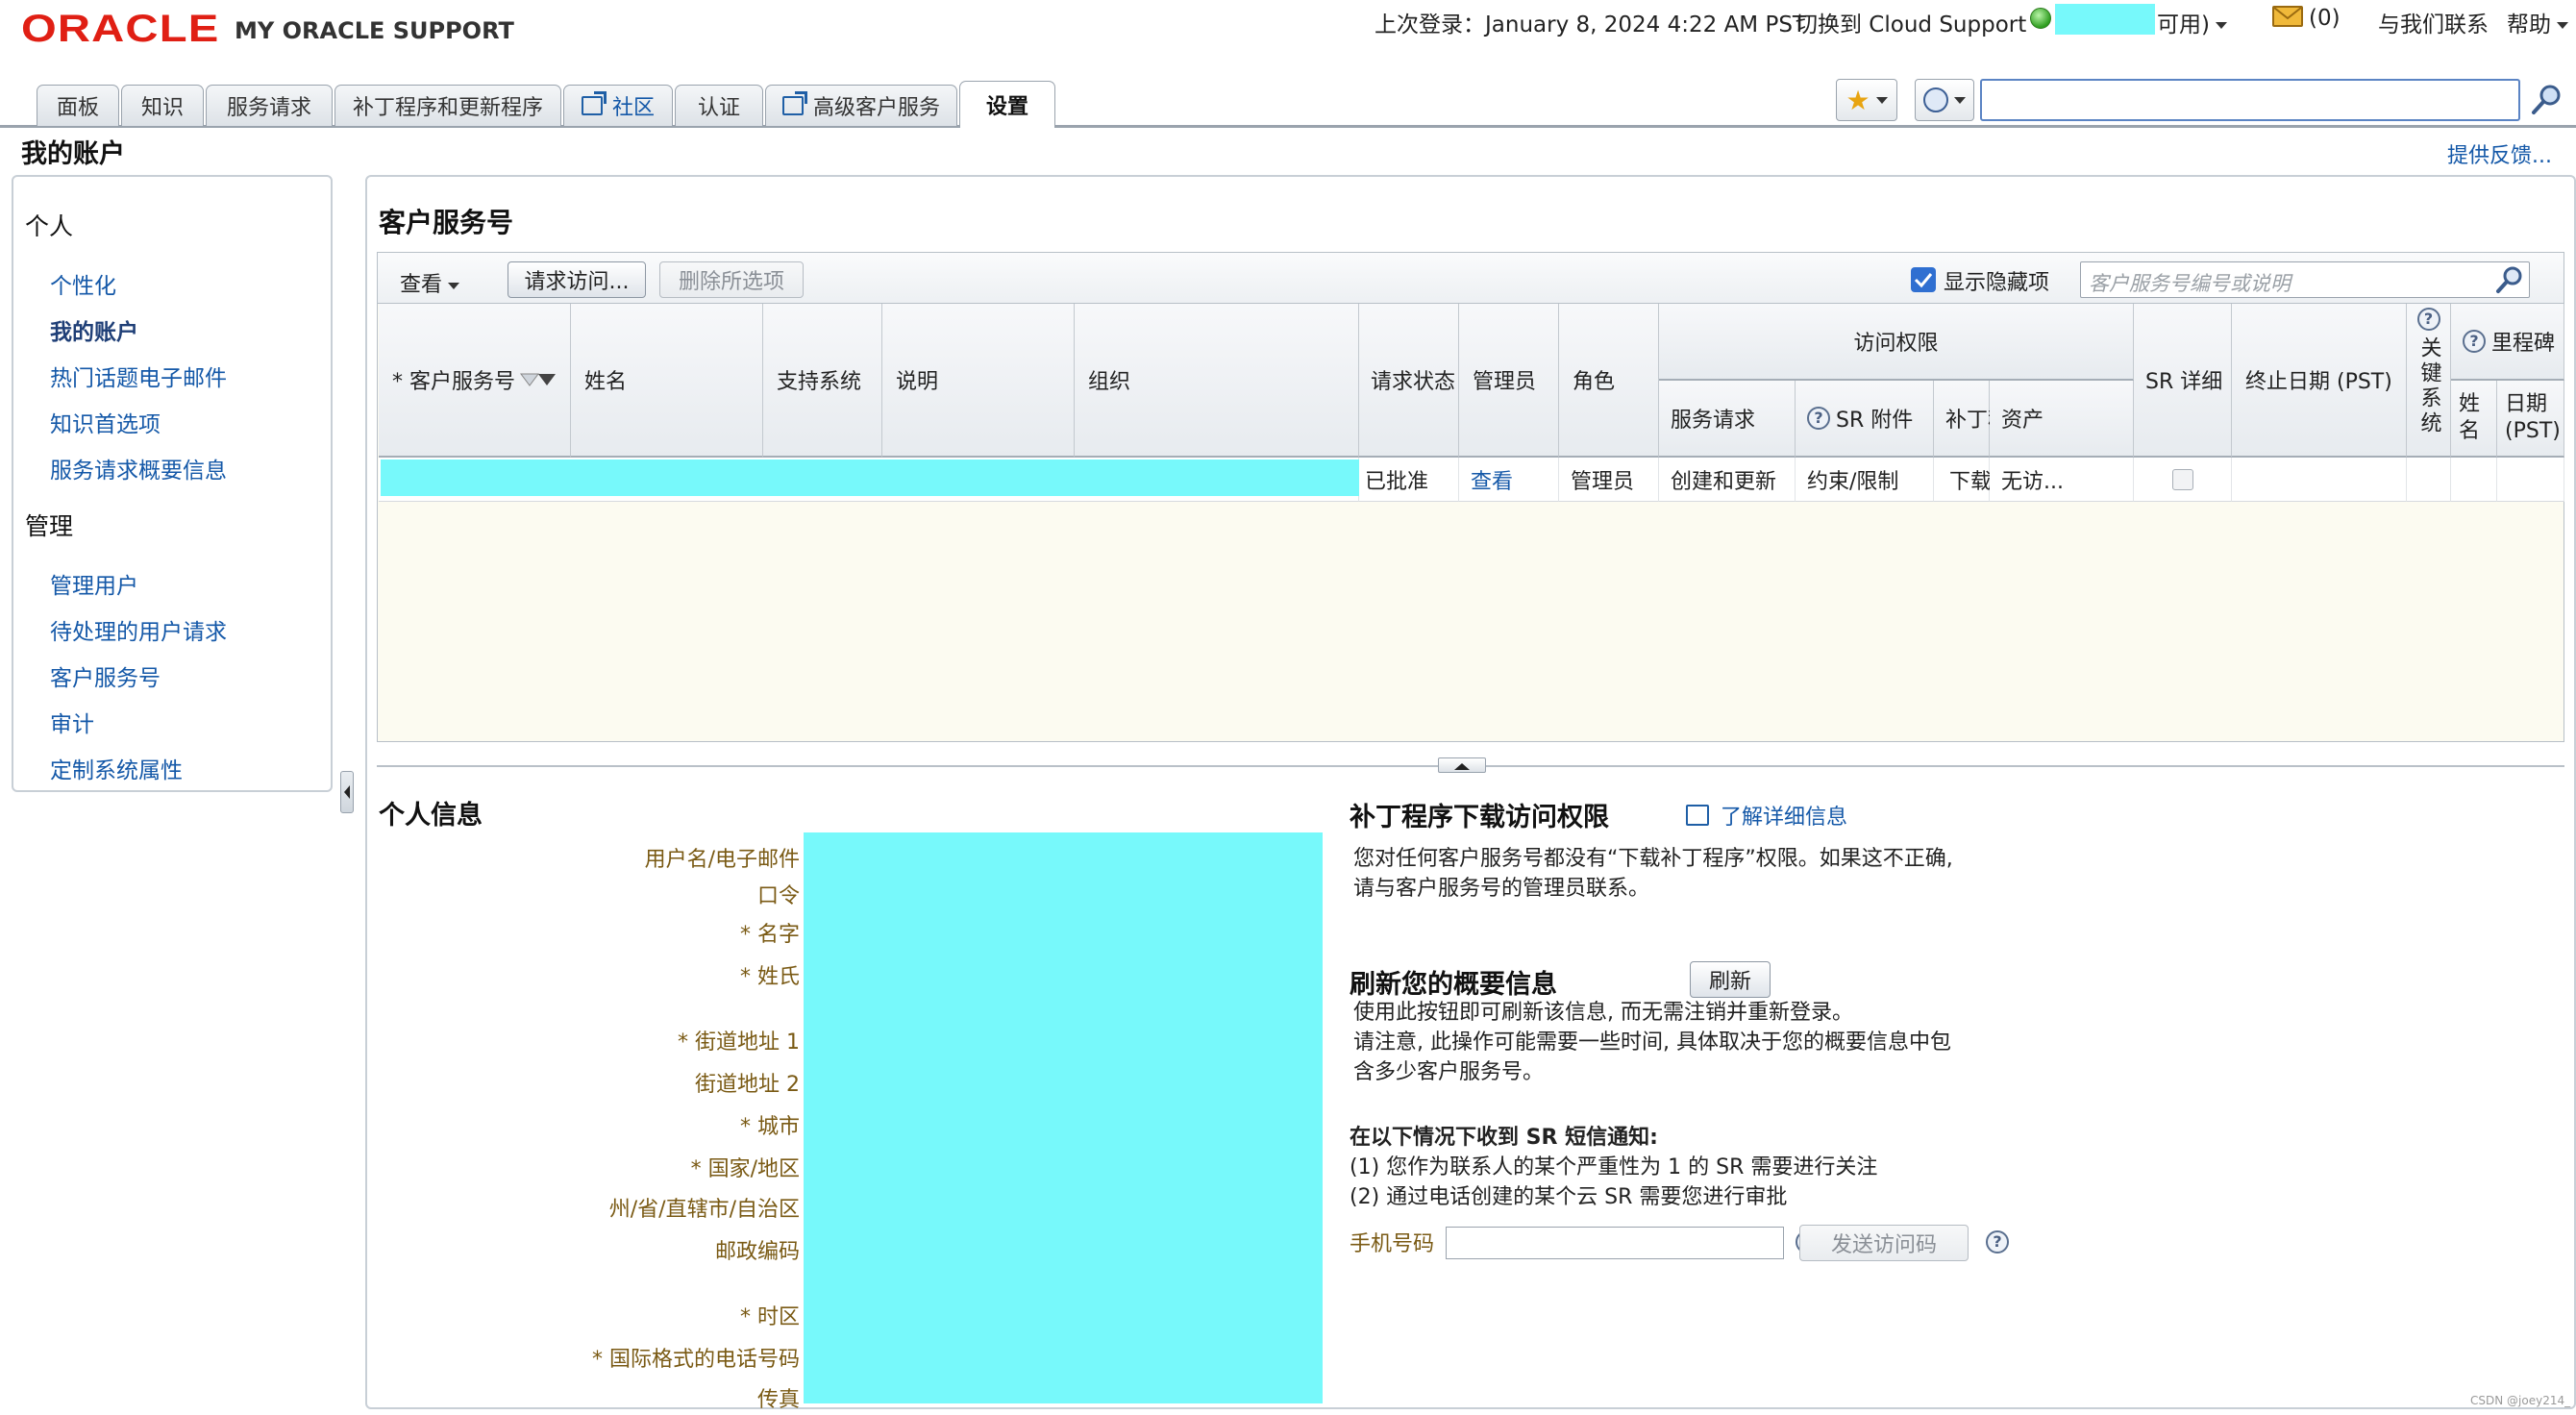  Describe the element at coordinates (138, 376) in the screenshot. I see `sidebar-item-hot-topics: 热门话题电子邮件` at that location.